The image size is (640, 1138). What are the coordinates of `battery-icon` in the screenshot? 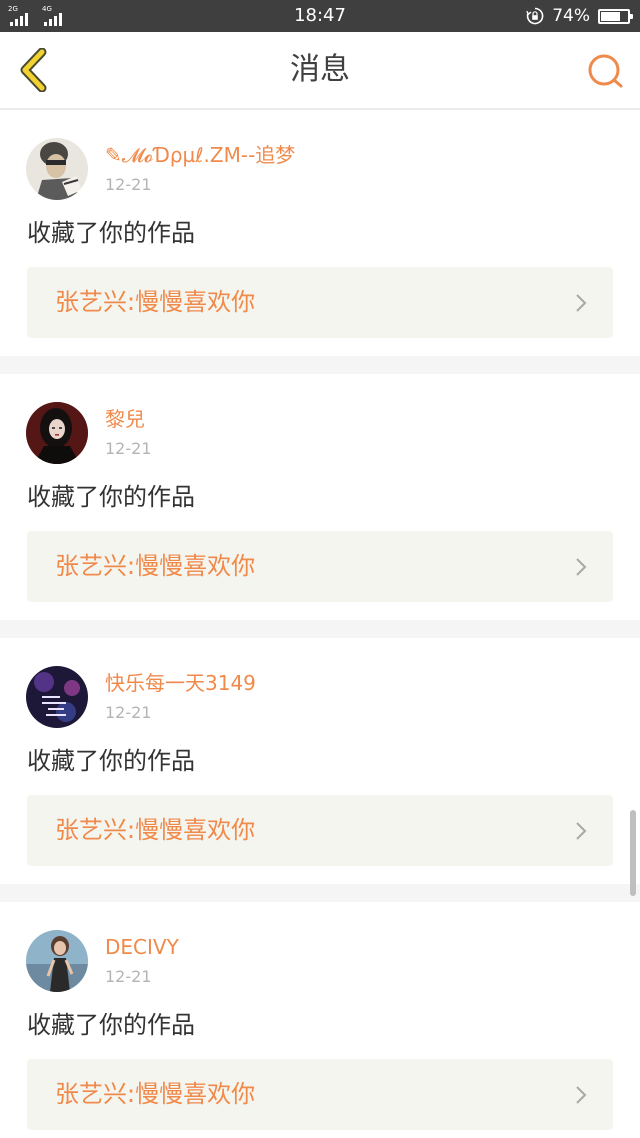 It's located at (615, 16).